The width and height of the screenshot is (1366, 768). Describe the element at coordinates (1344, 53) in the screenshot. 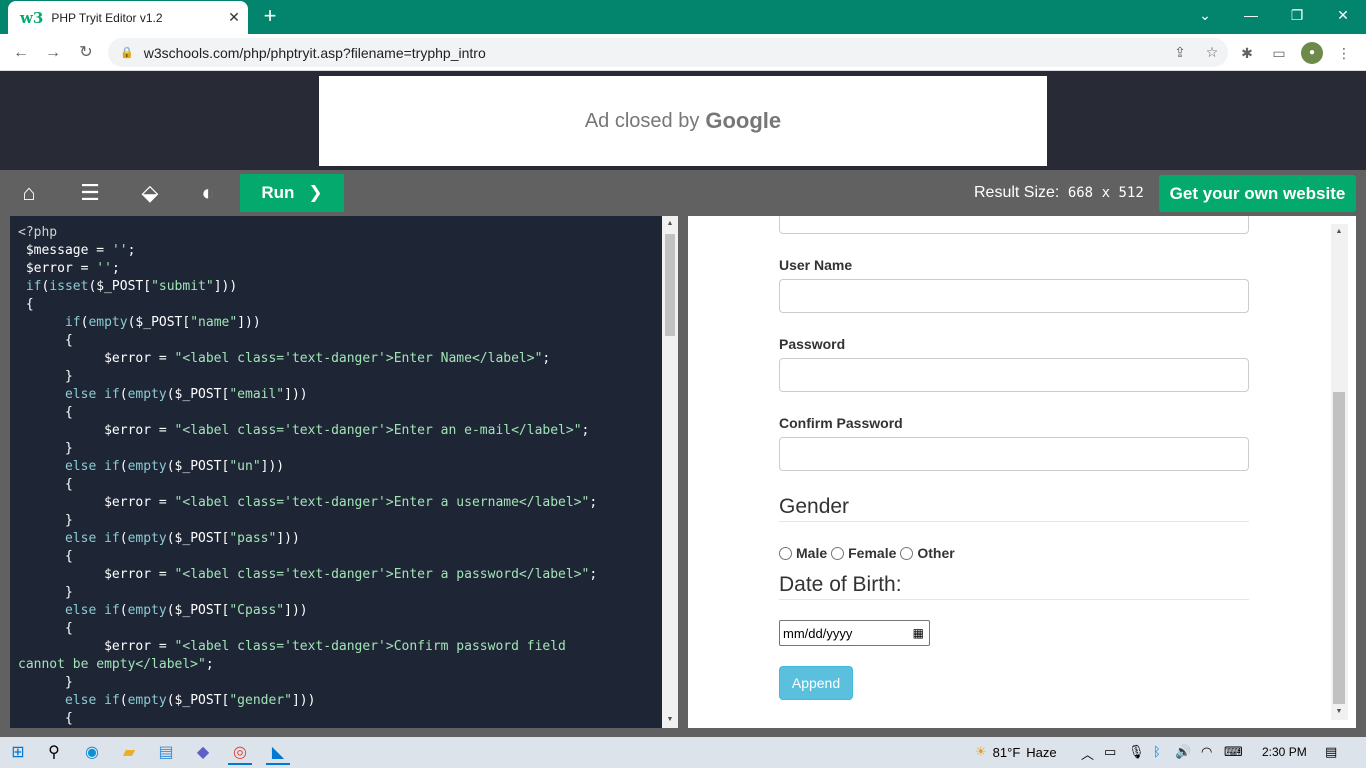

I see `menu-kebab-icon: ⋮` at that location.